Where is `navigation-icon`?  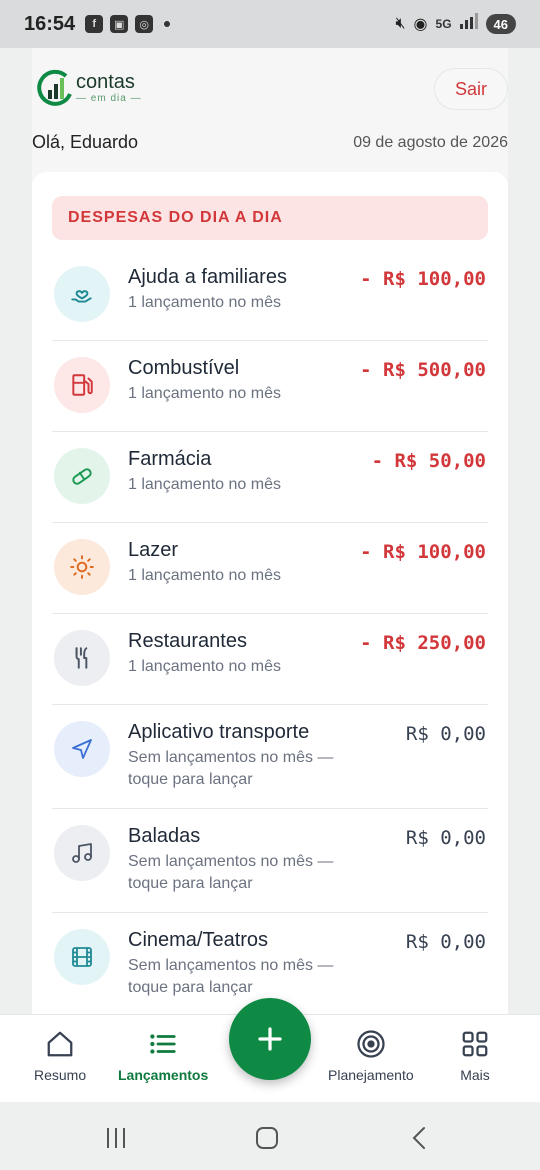
navigation-icon is located at coordinates (82, 749).